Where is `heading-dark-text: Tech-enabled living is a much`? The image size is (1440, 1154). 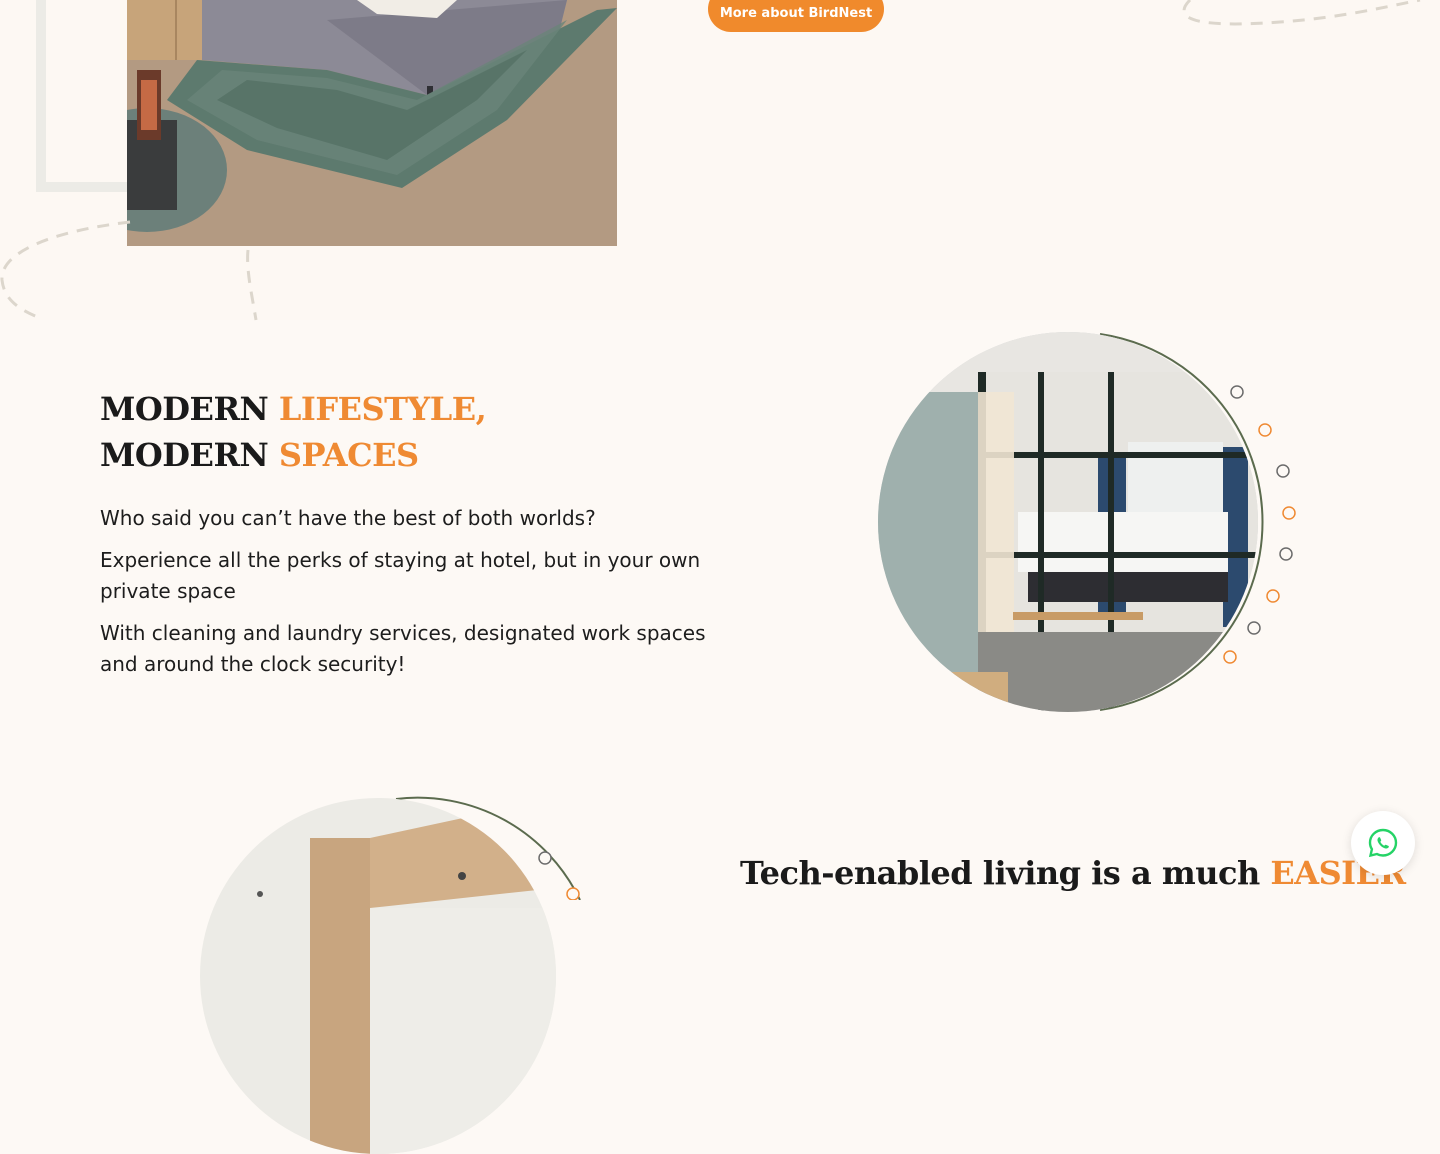
heading-dark-text: Tech-enabled living is a much is located at coordinates (1005, 873).